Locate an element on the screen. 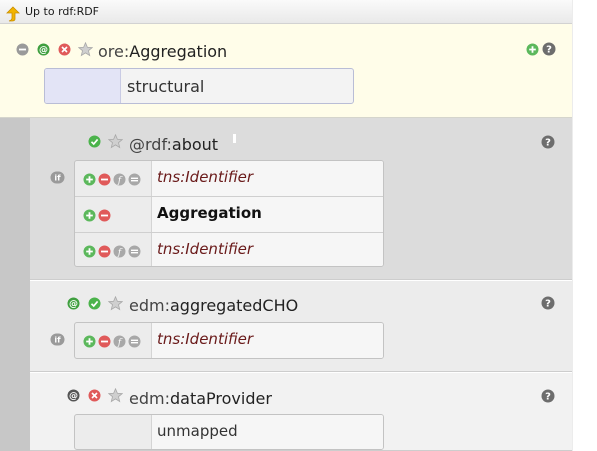 This screenshot has width=597, height=451. value-cell: Aggregation is located at coordinates (267, 214).